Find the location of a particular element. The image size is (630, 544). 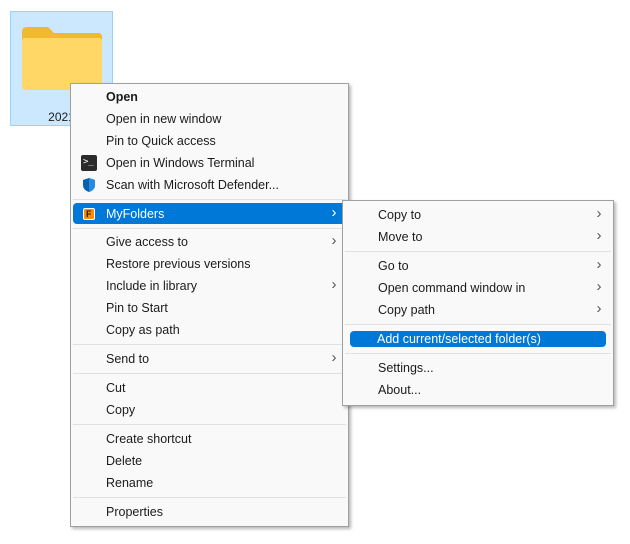

menu-item-create-shortcut: Create shortcut is located at coordinates (209, 439).